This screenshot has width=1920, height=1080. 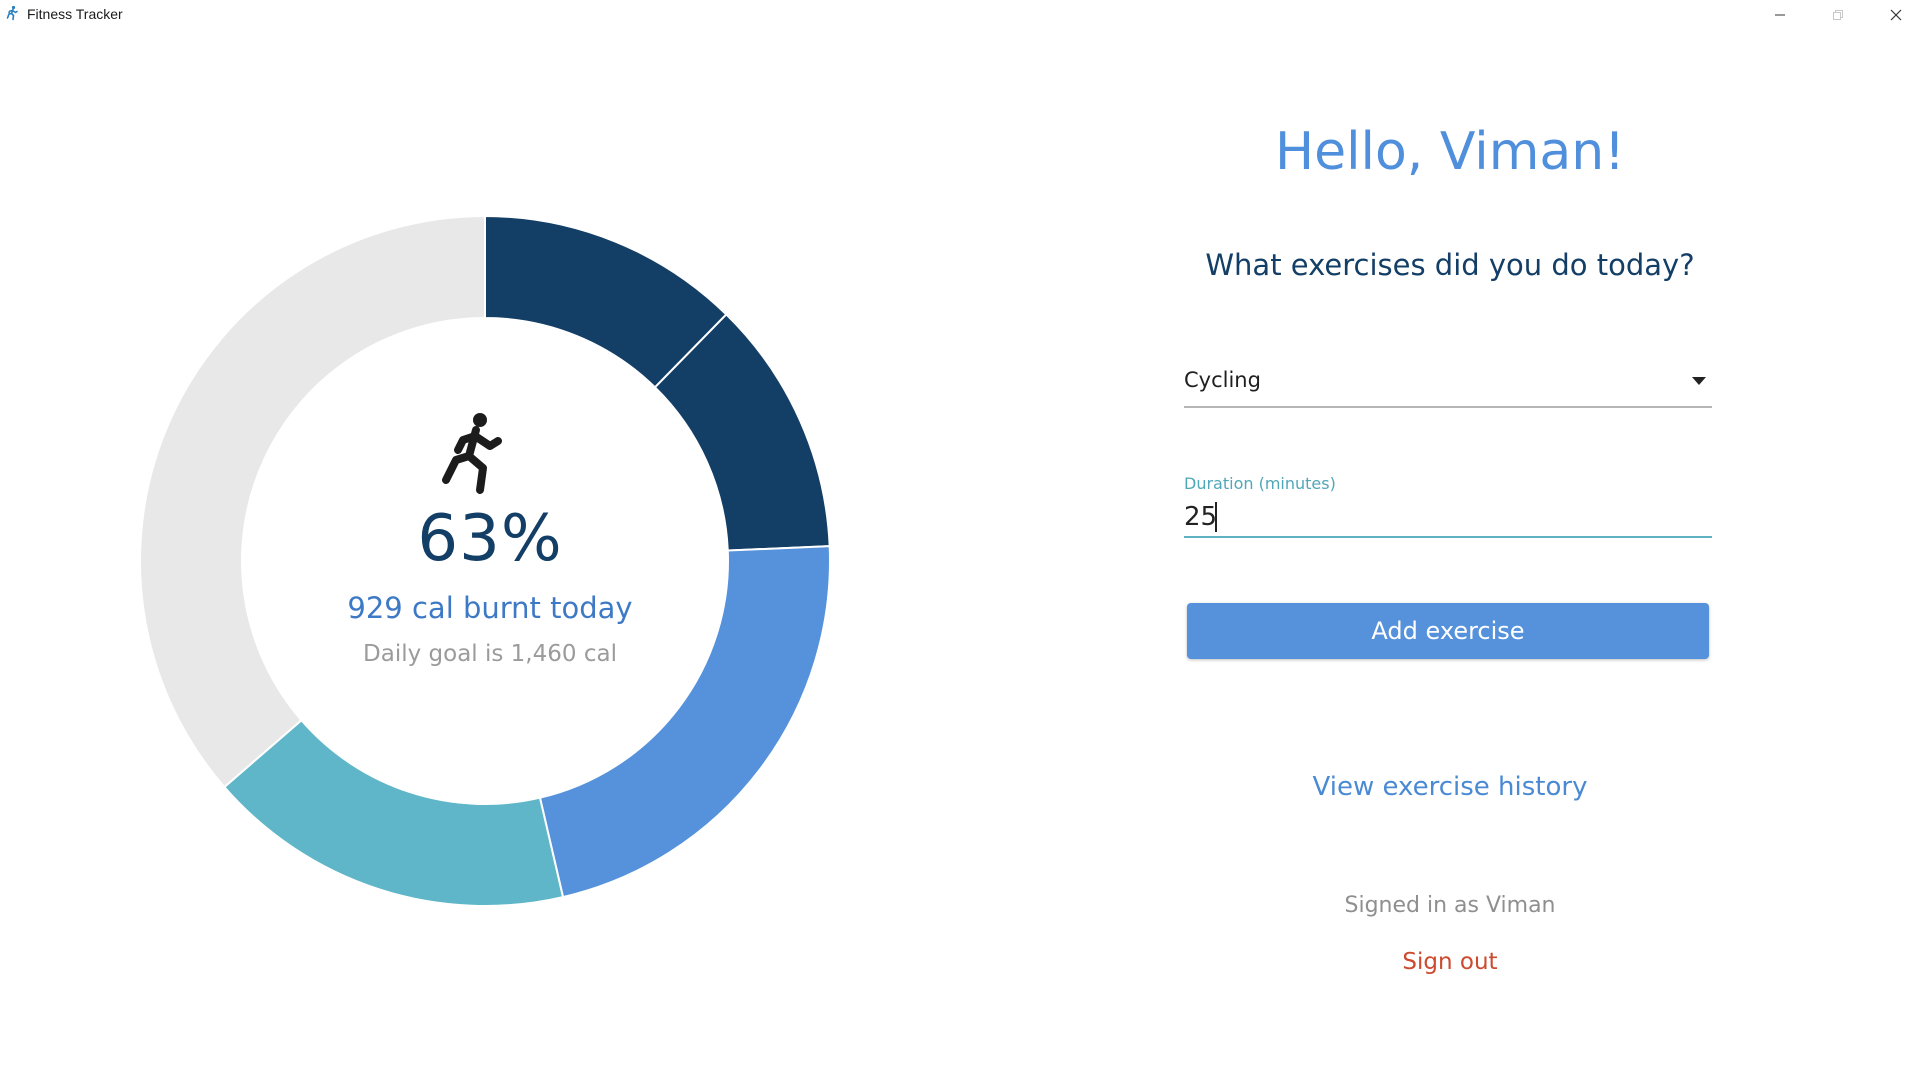 I want to click on exercise-select-value: Cycling, so click(x=1222, y=380).